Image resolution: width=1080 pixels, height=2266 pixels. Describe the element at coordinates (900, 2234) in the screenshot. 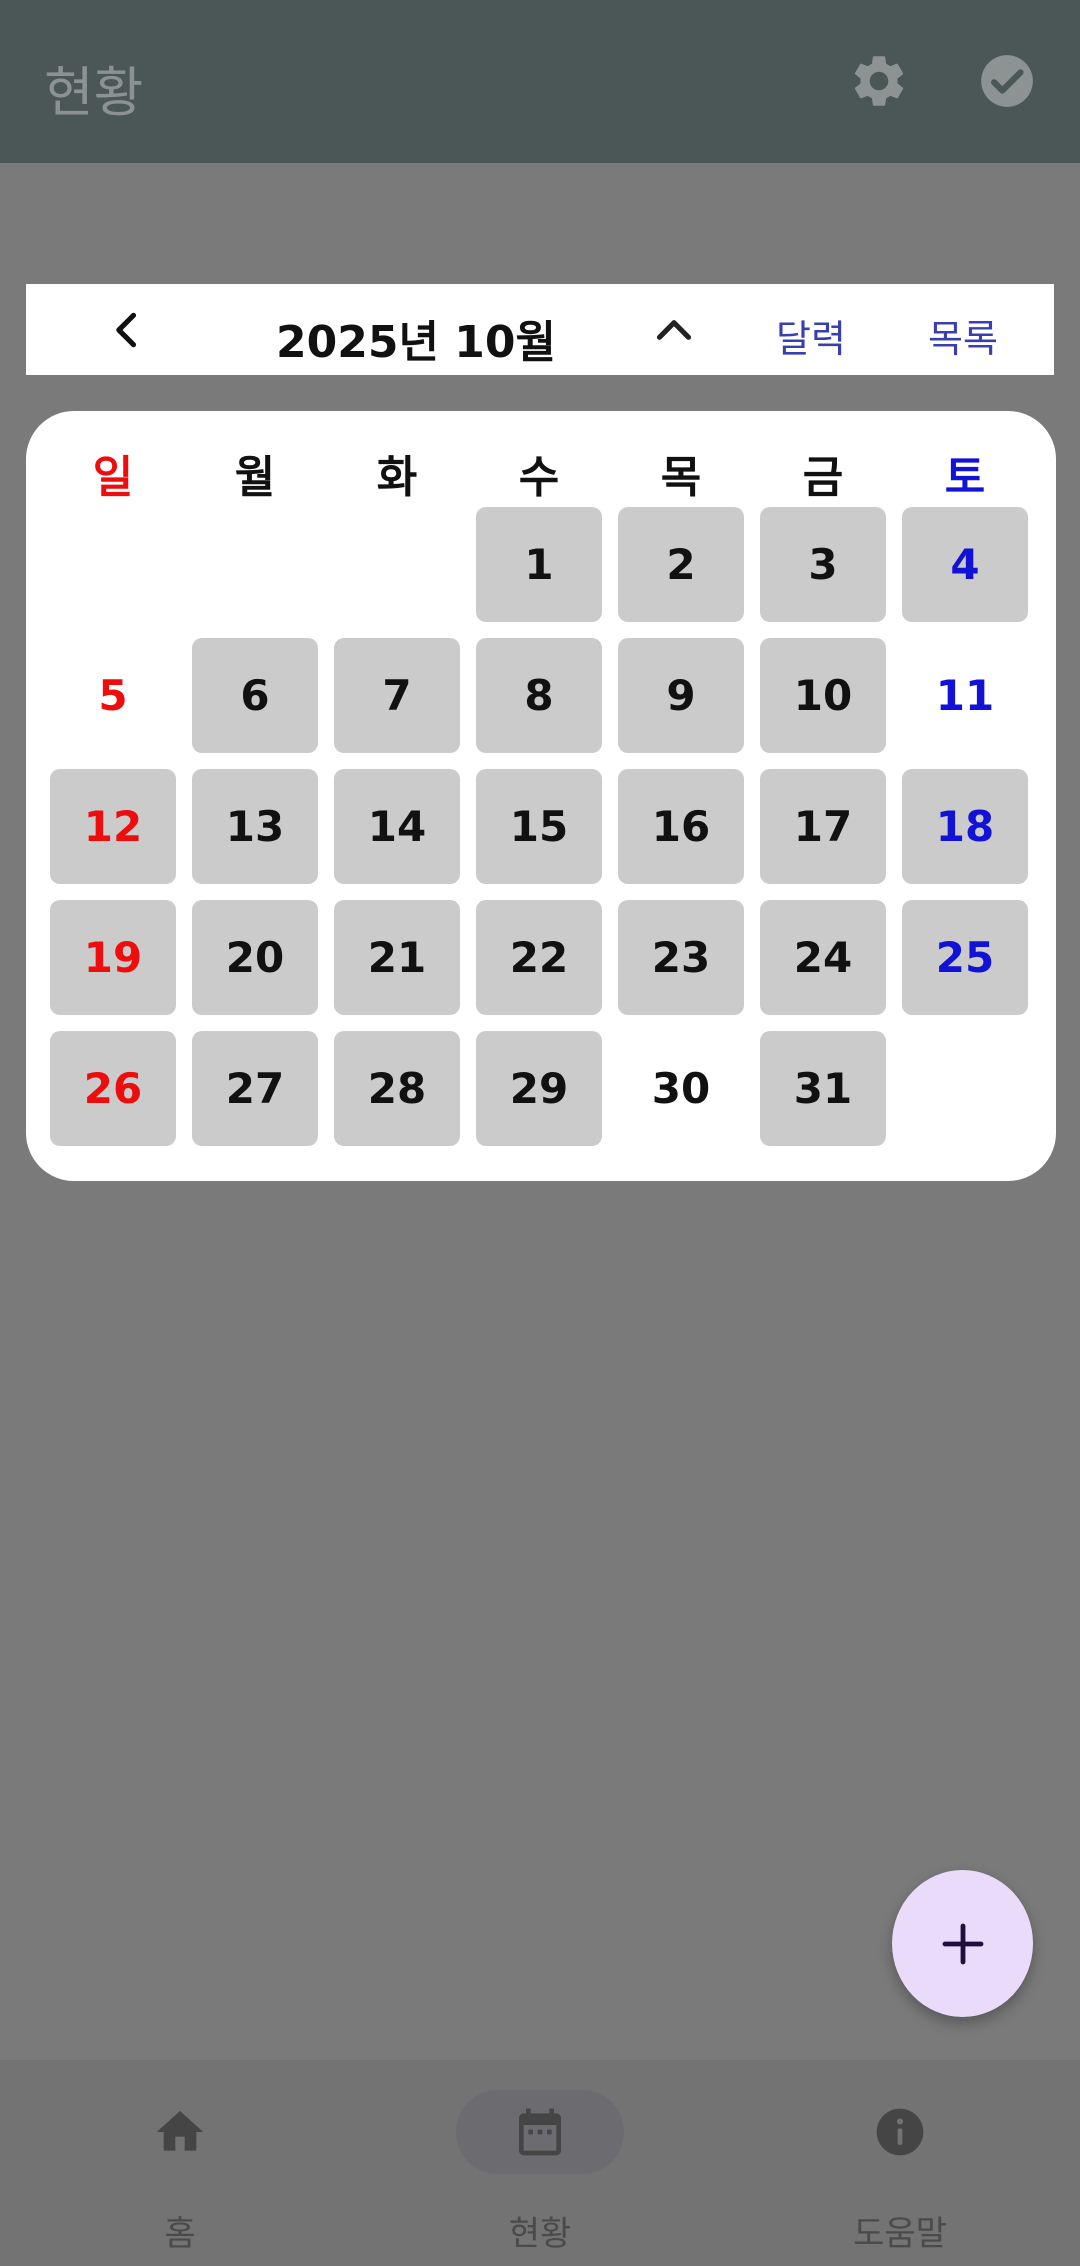

I see `nav-label-help: 도움말` at that location.